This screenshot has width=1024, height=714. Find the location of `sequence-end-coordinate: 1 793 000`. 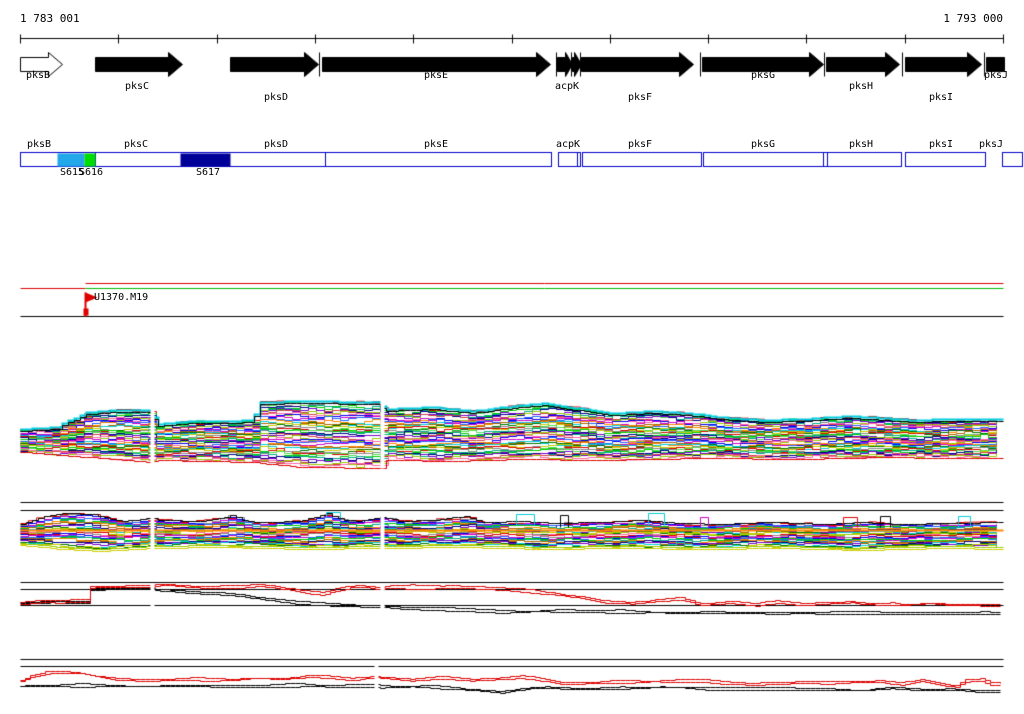

sequence-end-coordinate: 1 793 000 is located at coordinates (973, 18).